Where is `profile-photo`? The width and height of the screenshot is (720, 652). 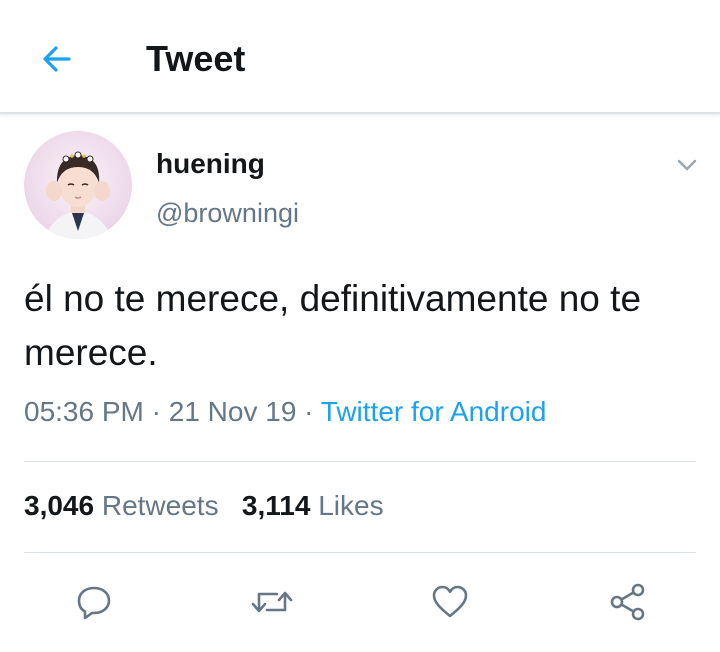 profile-photo is located at coordinates (78, 185).